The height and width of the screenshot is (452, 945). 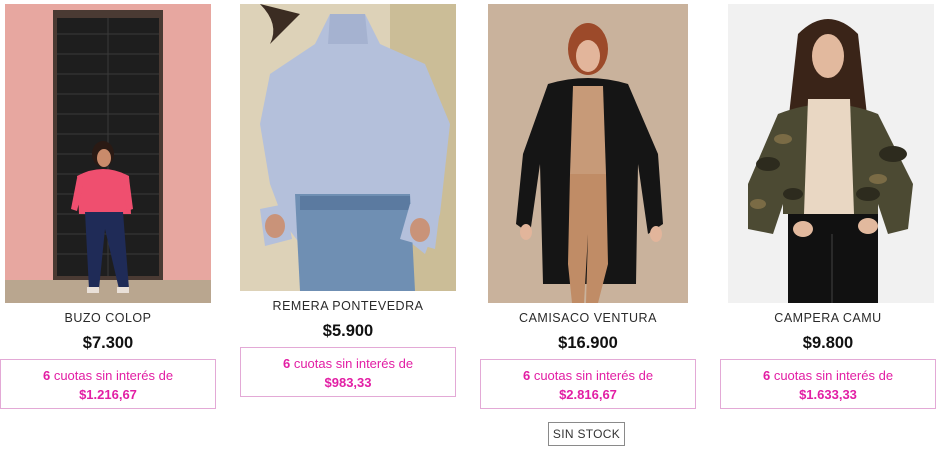 I want to click on installments-box: 6 cuotas sin interés de $1.216,67, so click(x=108, y=384).